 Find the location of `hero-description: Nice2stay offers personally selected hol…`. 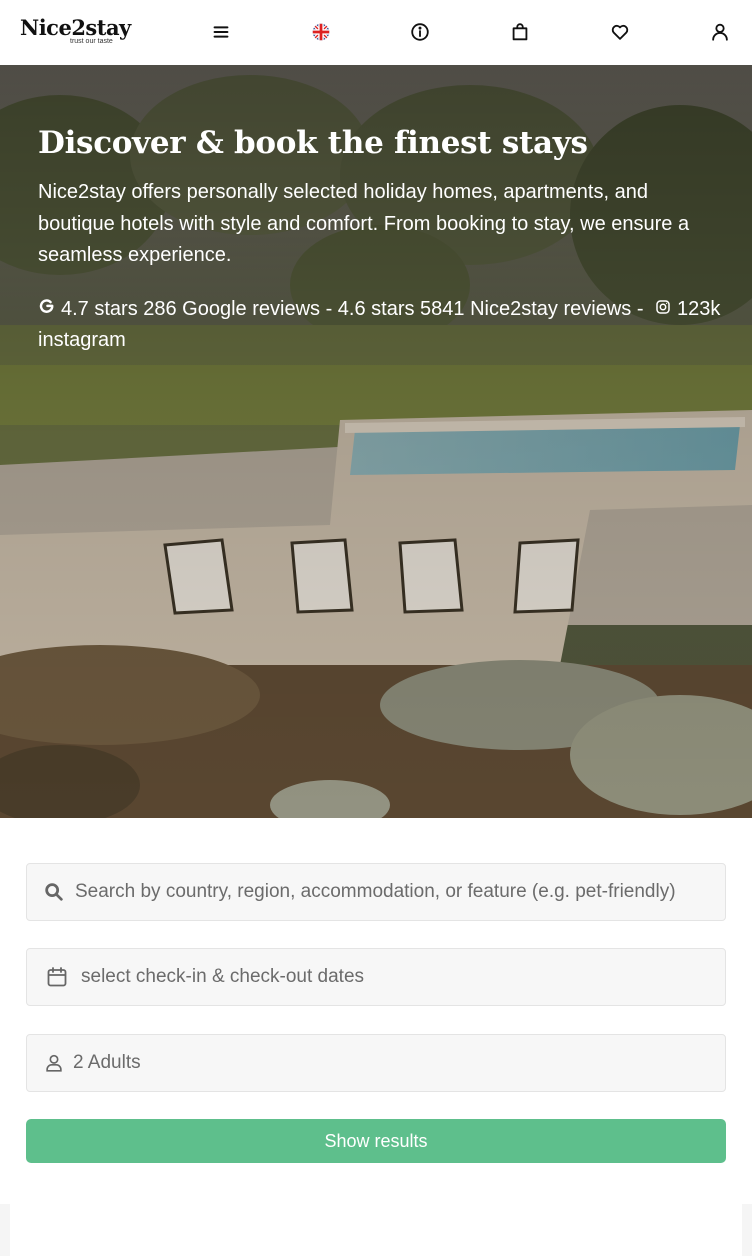

hero-description: Nice2stay offers personally selected hol… is located at coordinates (364, 223).